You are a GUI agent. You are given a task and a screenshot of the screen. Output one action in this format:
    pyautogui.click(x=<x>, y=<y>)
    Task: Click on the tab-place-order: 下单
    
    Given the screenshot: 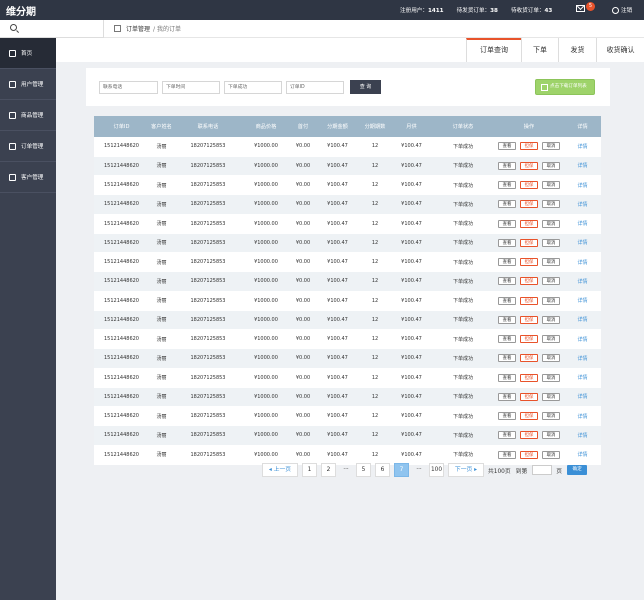 What is the action you would take?
    pyautogui.click(x=539, y=50)
    